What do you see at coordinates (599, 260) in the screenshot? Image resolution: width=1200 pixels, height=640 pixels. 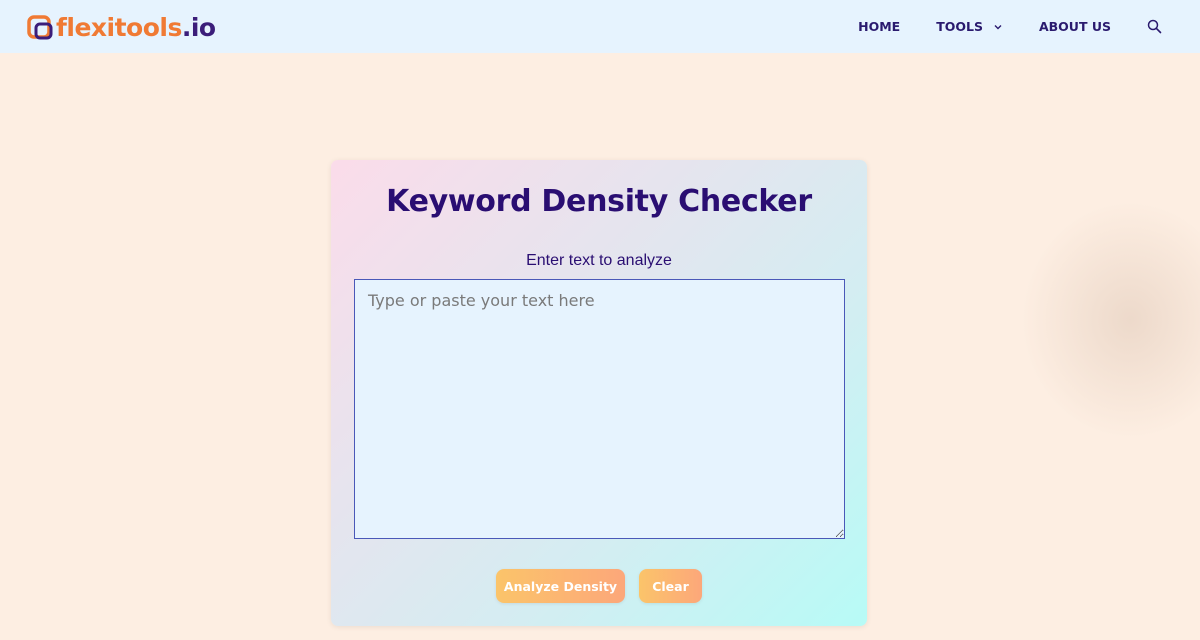 I see `text-input-label: Enter text to analyze` at bounding box center [599, 260].